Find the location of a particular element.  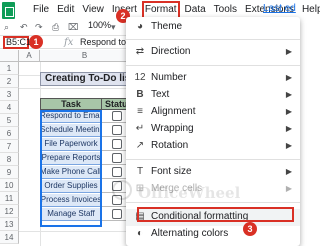

menu-item-text: B Text ▶ is located at coordinates (213, 95).